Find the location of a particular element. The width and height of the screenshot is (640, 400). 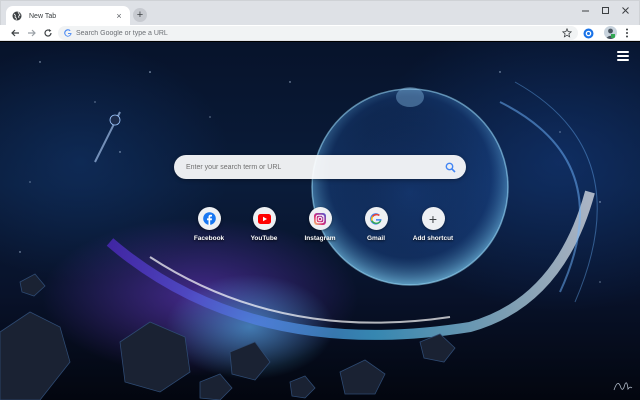

tab-new-tab: New Tab × is located at coordinates (68, 16).